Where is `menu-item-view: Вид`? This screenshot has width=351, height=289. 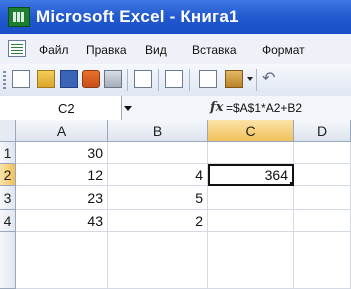 menu-item-view: Вид is located at coordinates (156, 50).